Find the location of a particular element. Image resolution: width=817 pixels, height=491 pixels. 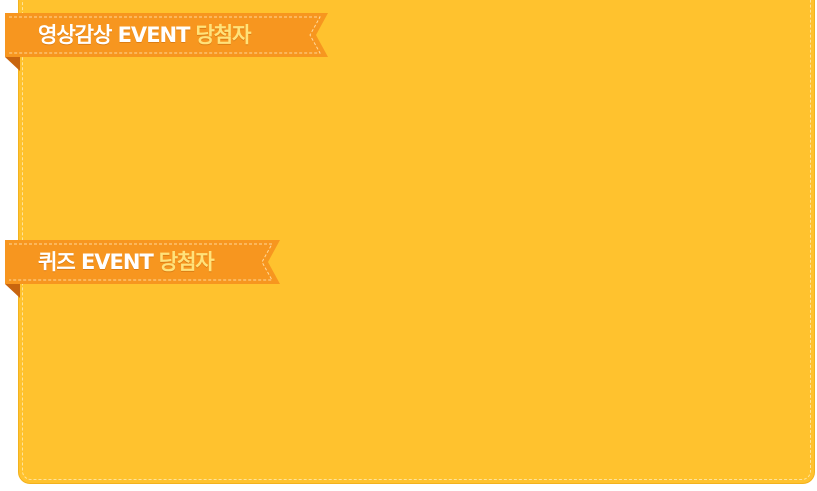

quiz-event-label: 퀴즈 EVENT is located at coordinates (96, 262).